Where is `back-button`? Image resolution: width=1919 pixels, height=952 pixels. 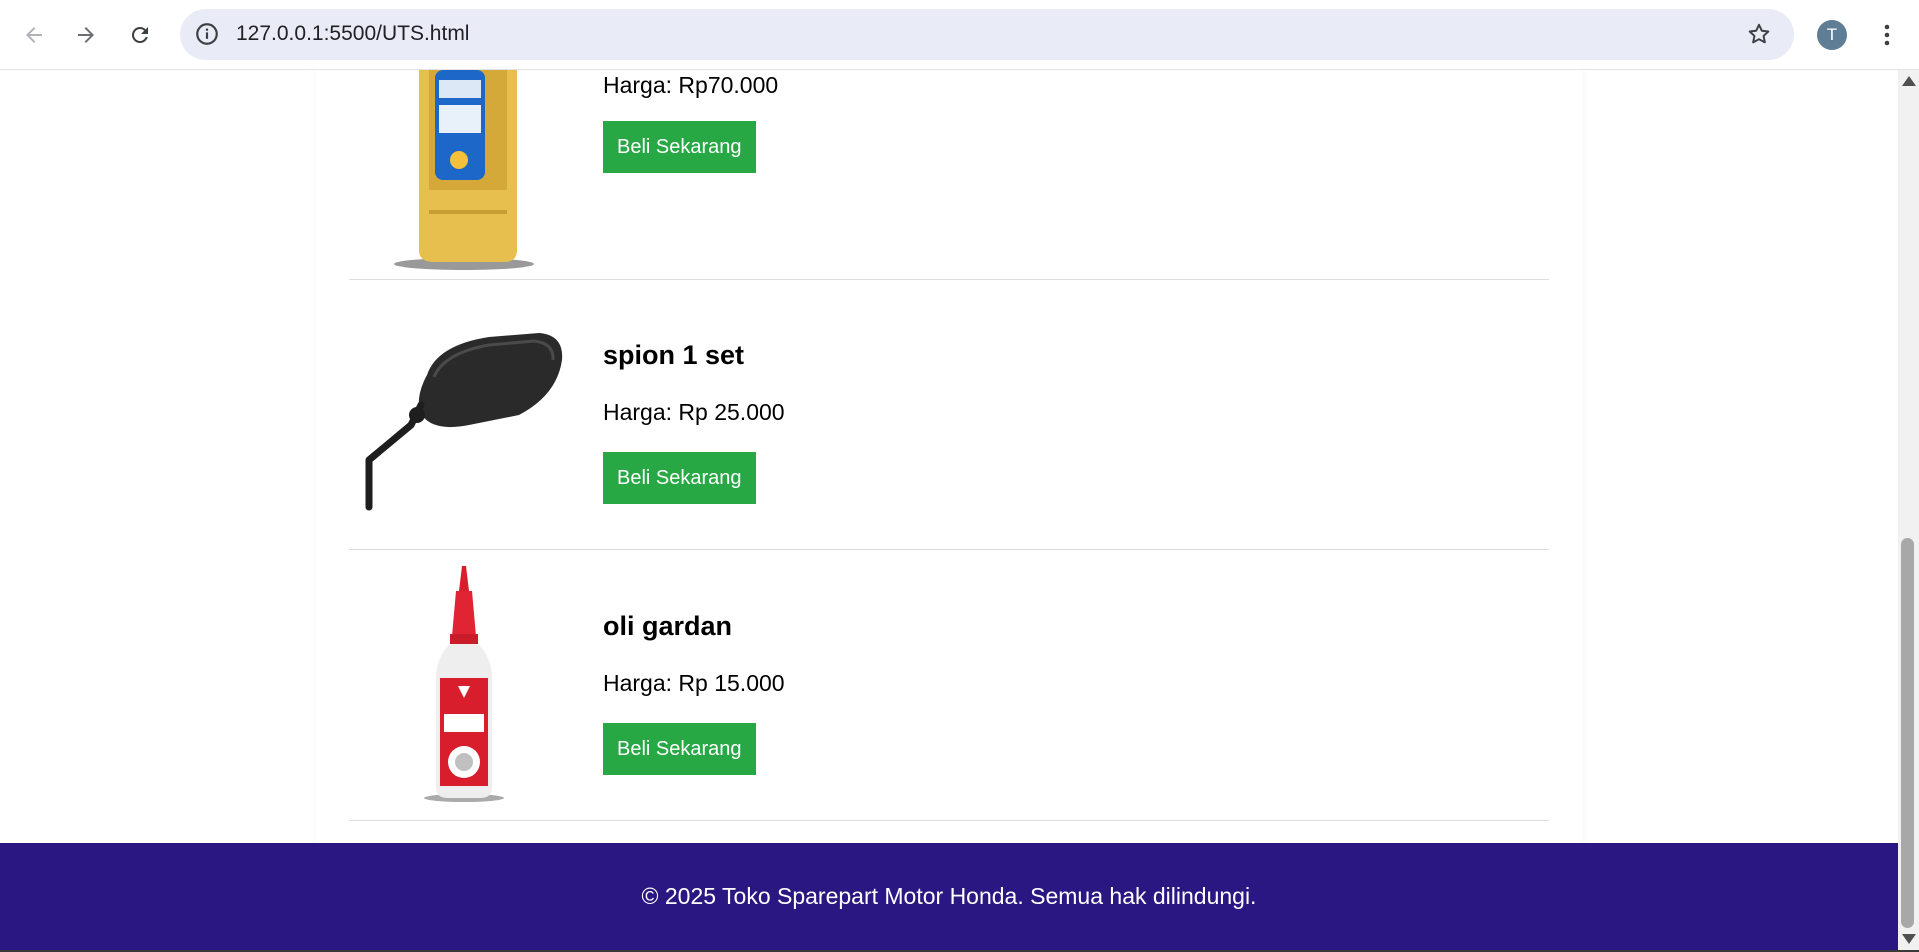 back-button is located at coordinates (34, 35).